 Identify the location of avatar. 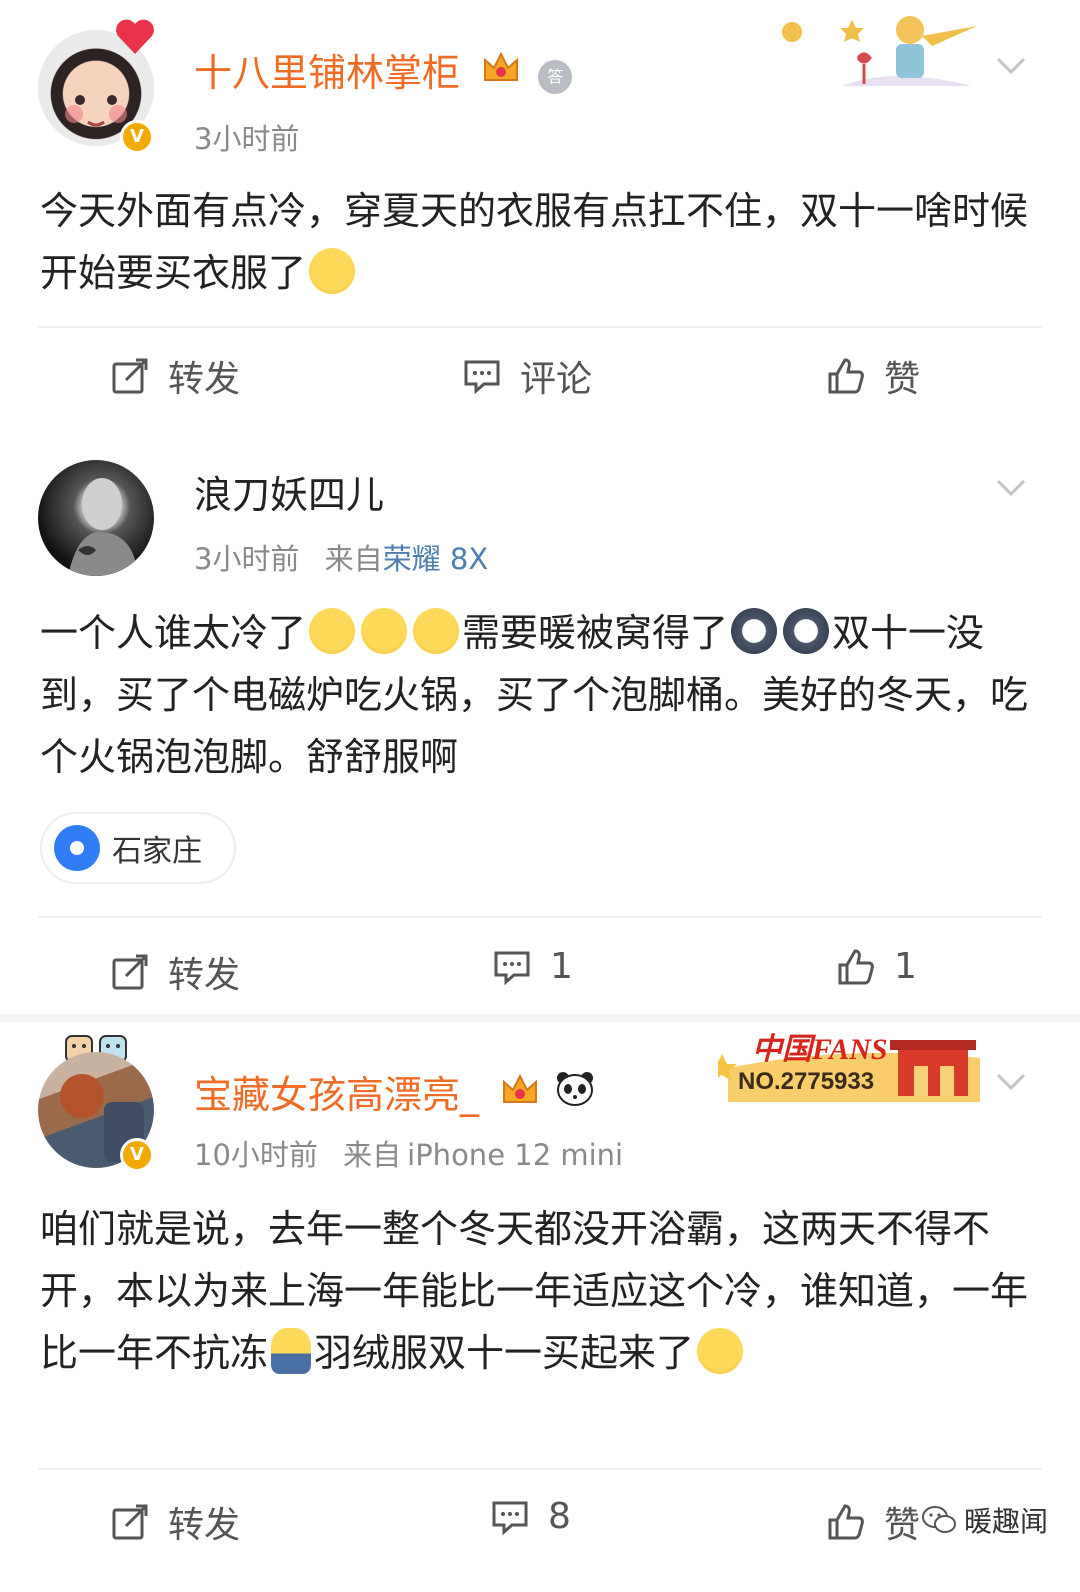
(96, 518).